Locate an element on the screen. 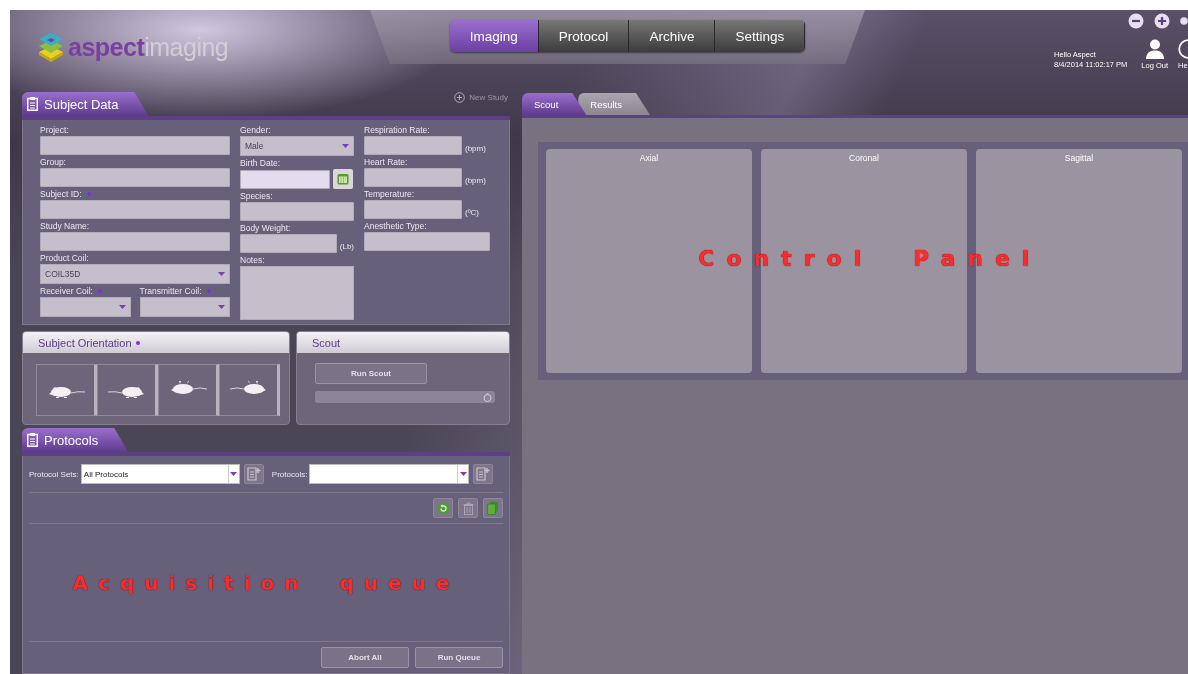  viewport-label: Axial is located at coordinates (649, 158).